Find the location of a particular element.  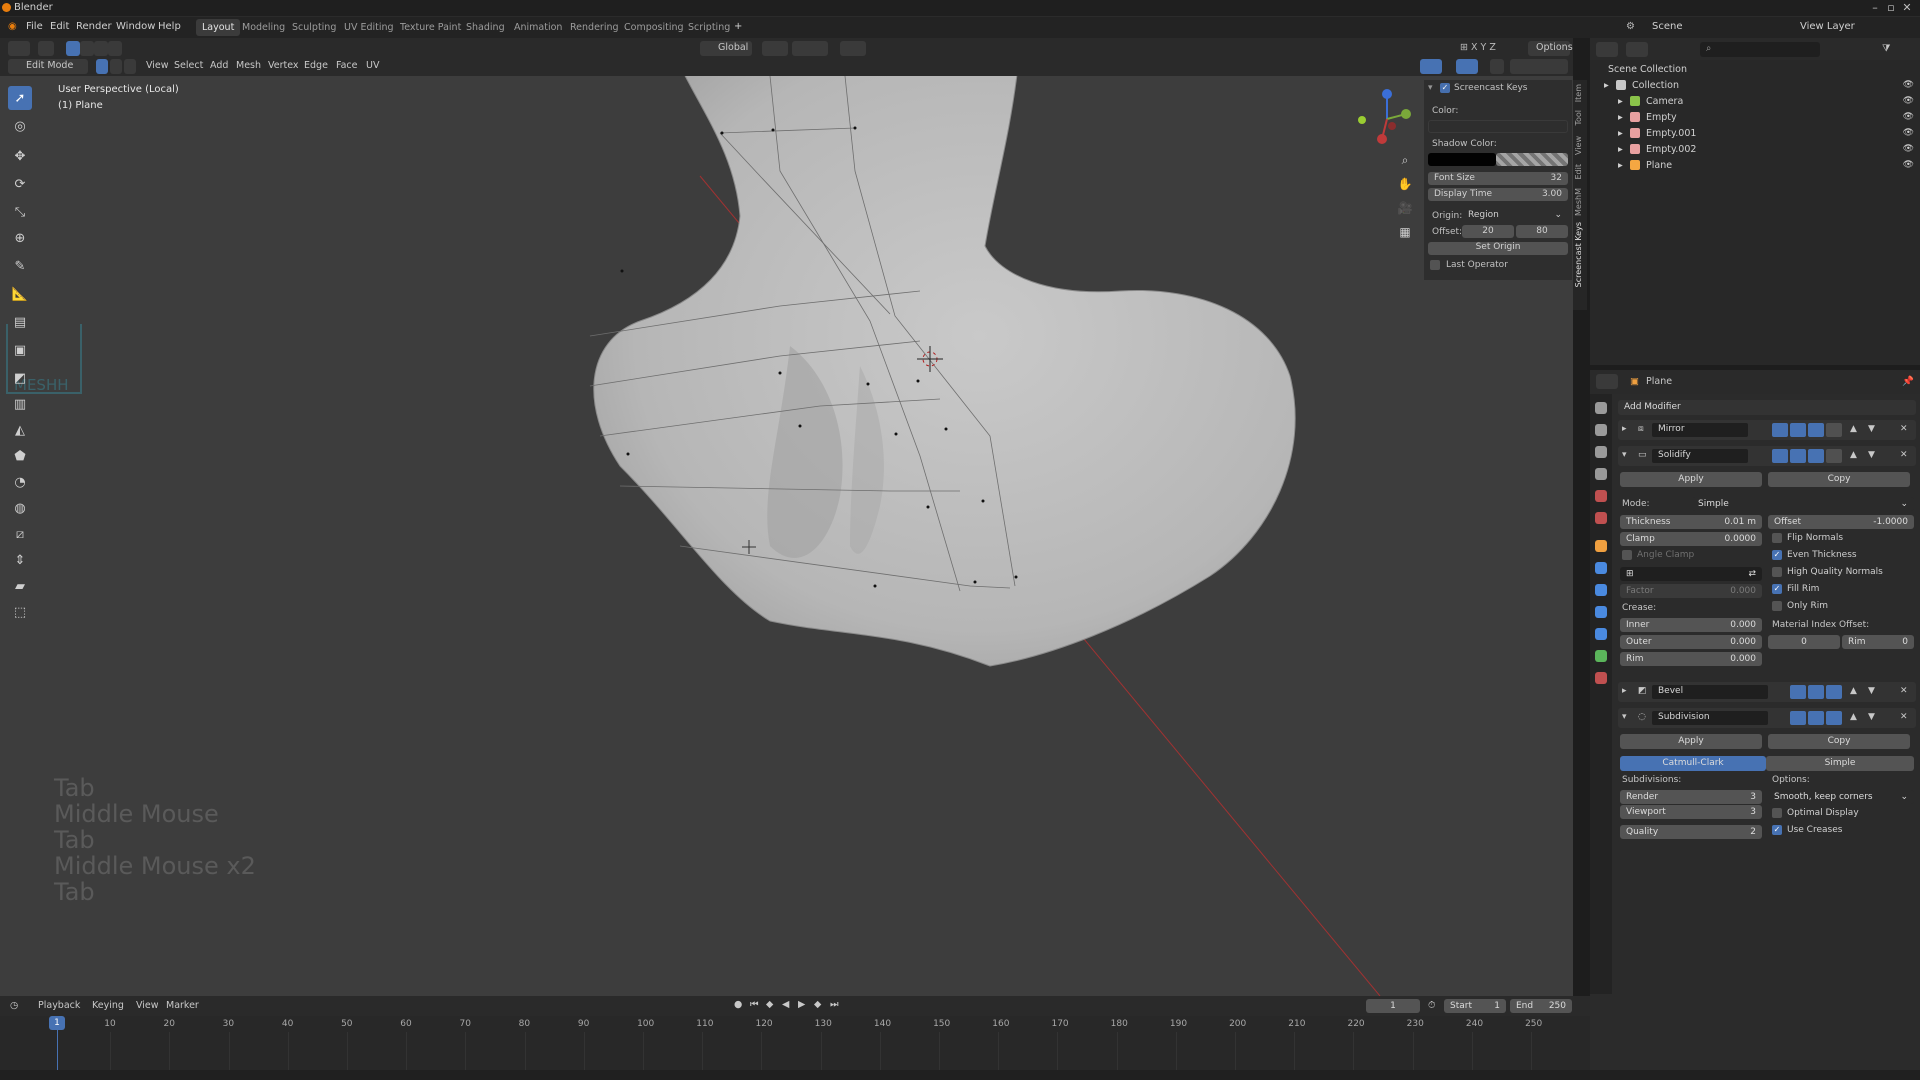

measure-tool-icon: 📐 is located at coordinates (20, 294).